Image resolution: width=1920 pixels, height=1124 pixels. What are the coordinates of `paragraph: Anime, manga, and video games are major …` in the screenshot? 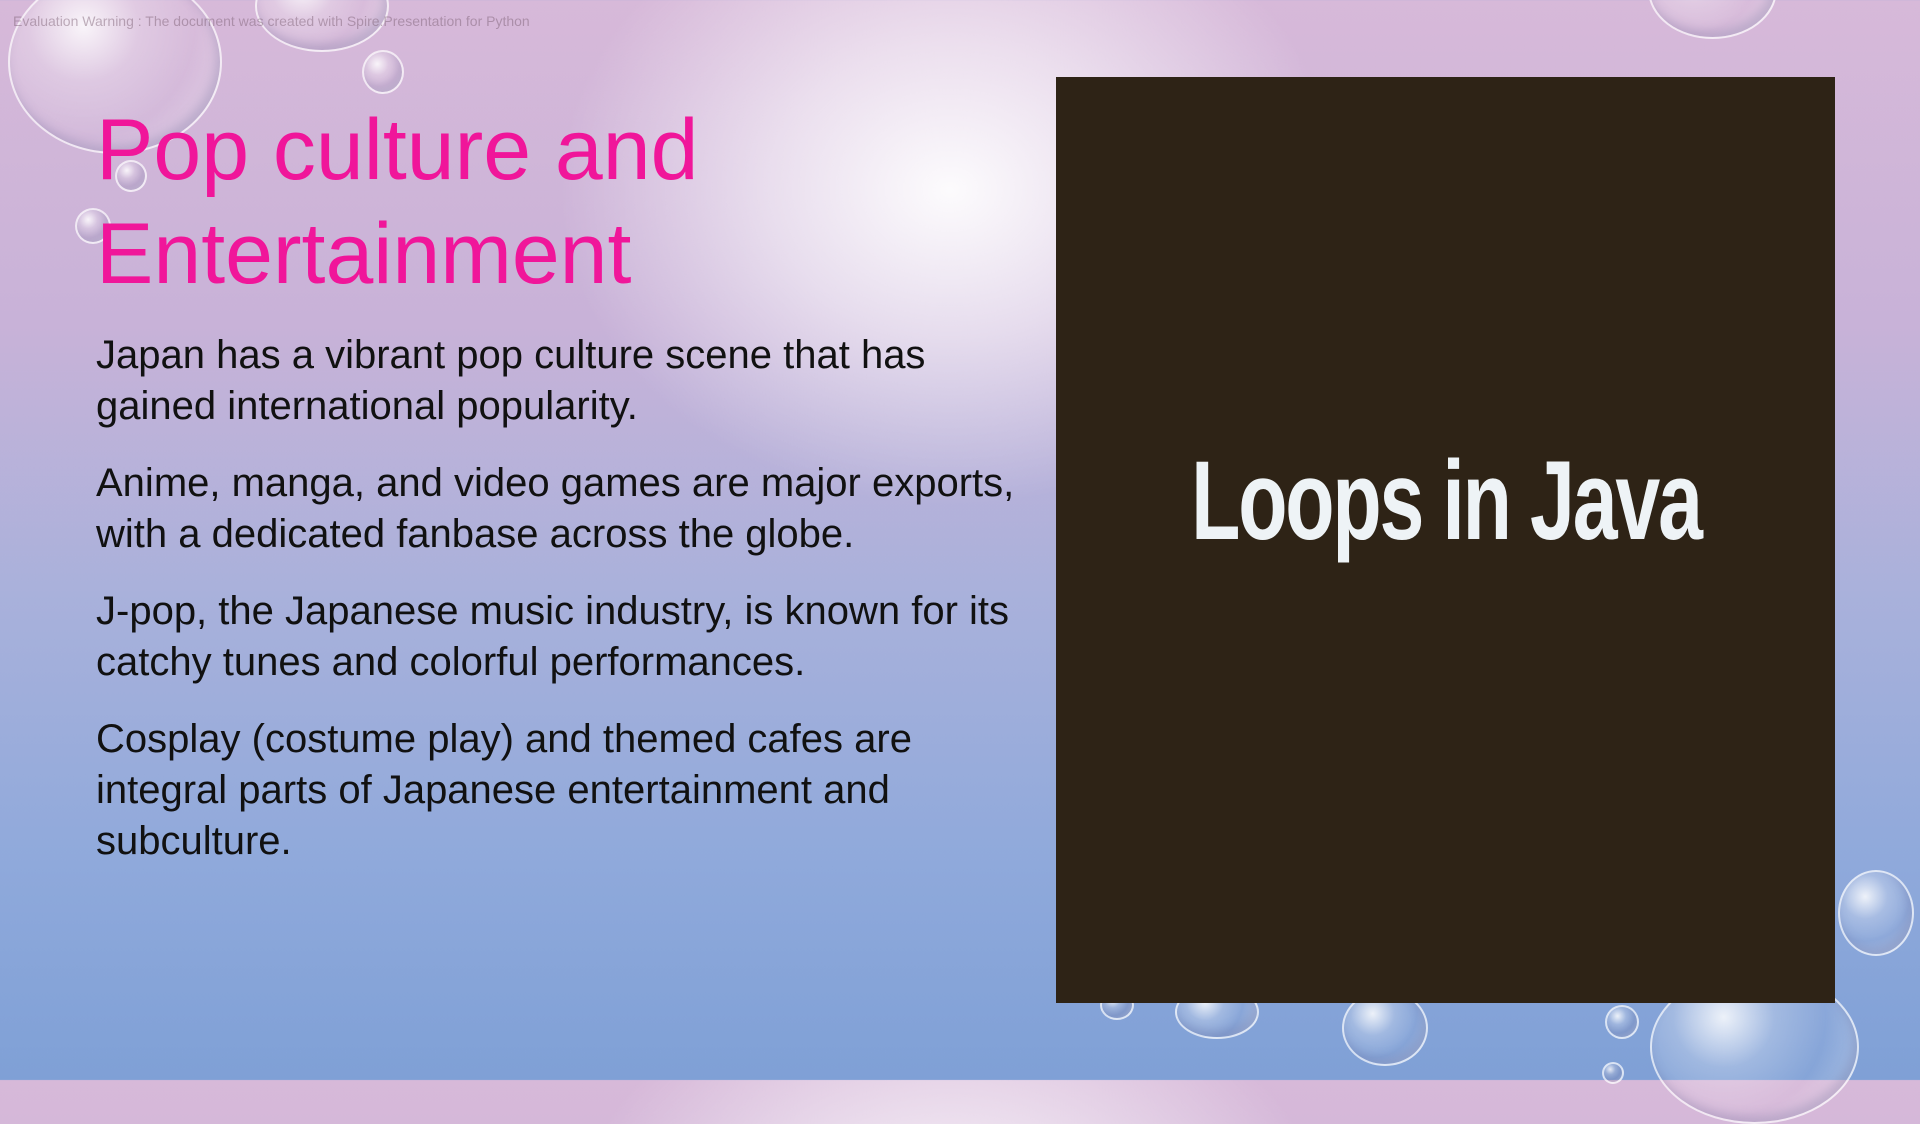 It's located at (555, 508).